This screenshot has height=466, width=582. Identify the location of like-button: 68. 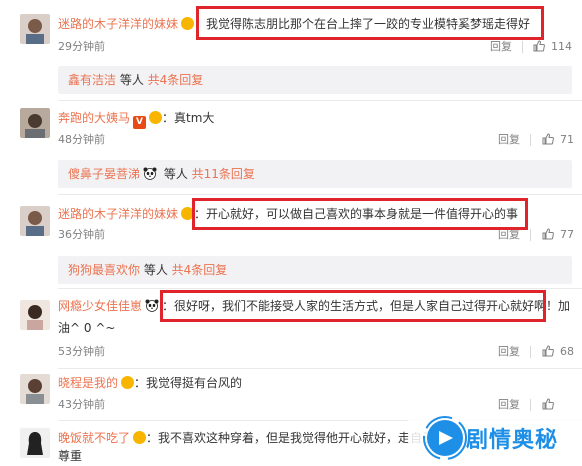
(558, 352).